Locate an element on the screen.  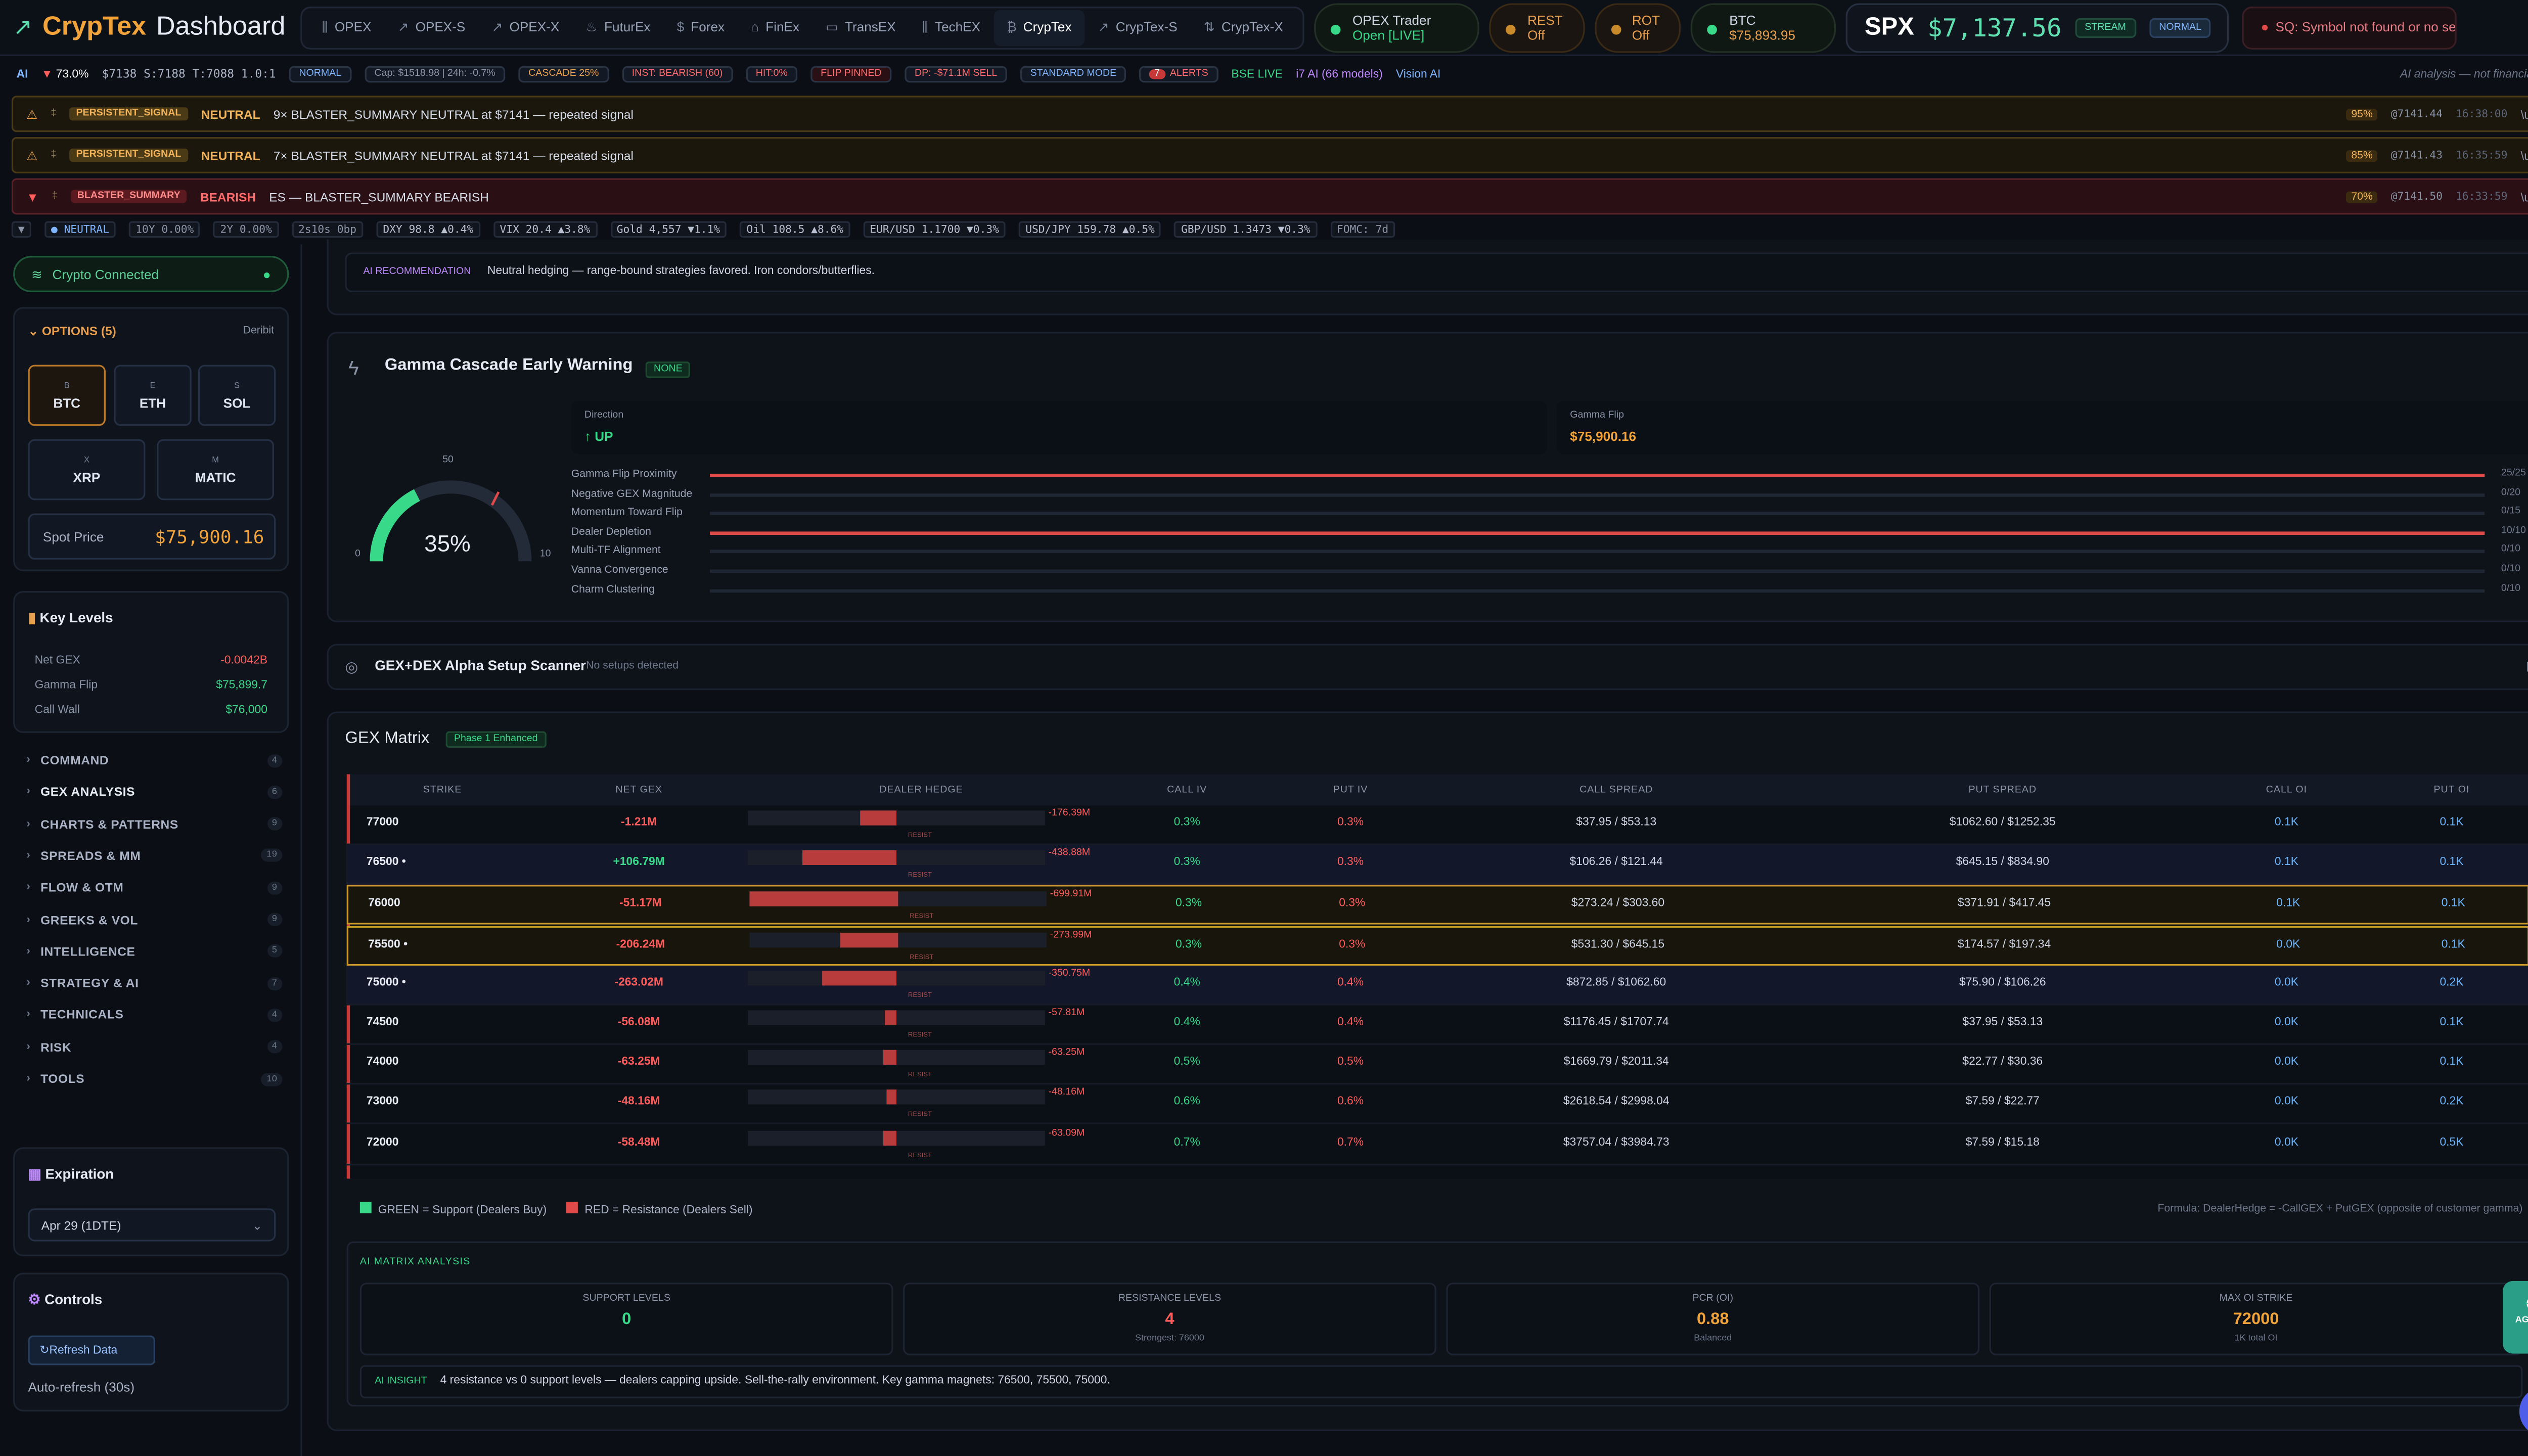
dp-chip: DP: -$71.1M SELL is located at coordinates (956, 74).